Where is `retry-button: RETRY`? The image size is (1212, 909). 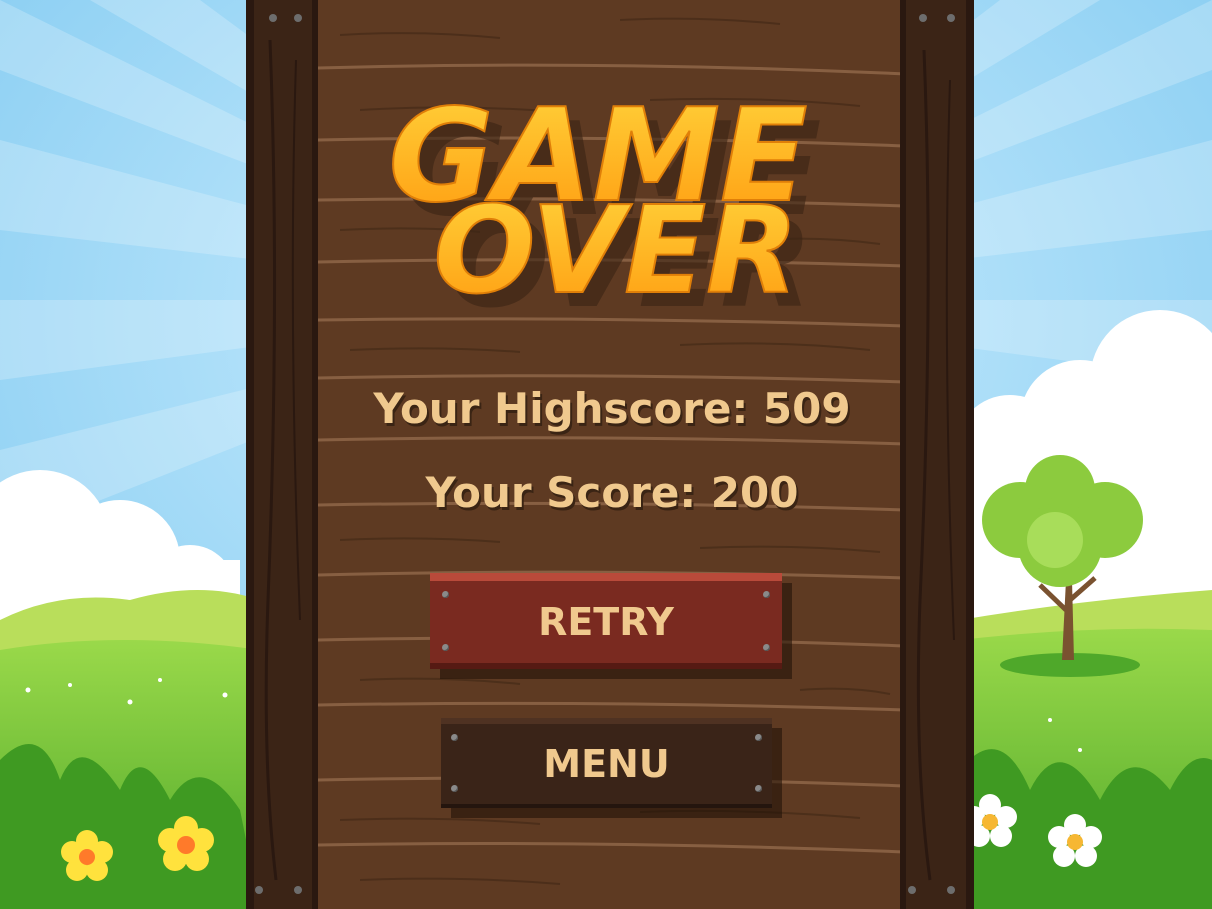
retry-button: RETRY is located at coordinates (606, 621).